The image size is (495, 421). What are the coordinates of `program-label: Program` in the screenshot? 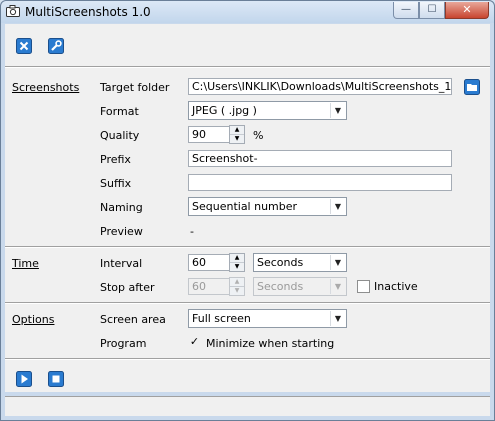 It's located at (123, 343).